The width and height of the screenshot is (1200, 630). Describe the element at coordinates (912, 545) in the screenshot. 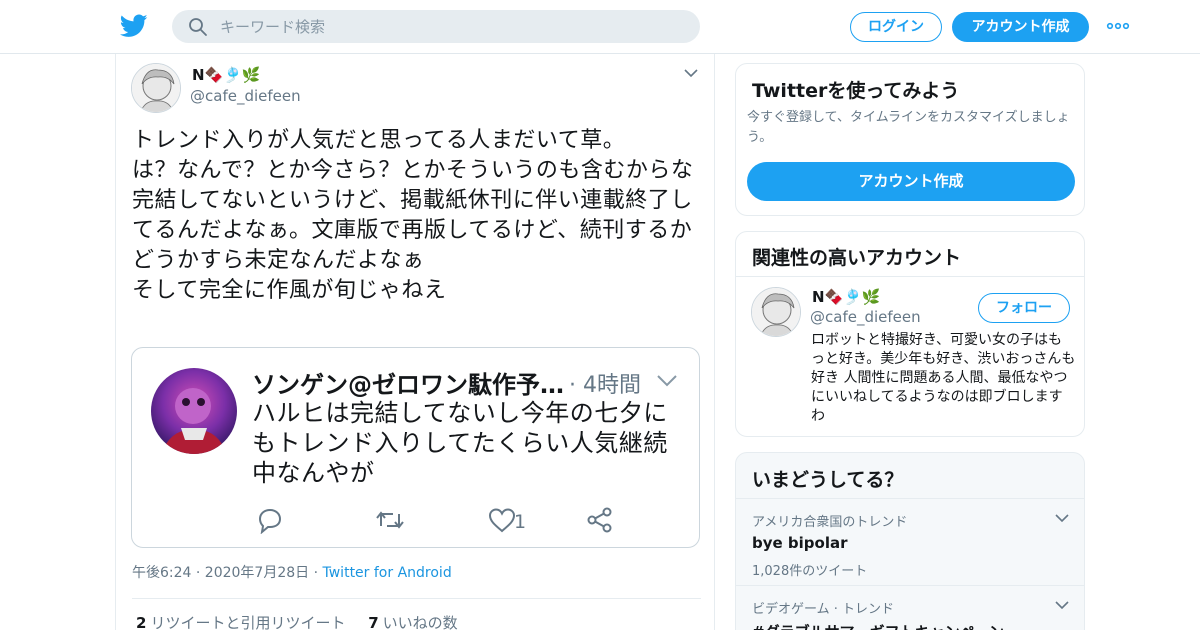

I see `trend-item: アメリカ合衆国のトレンド bye bipolar 1,028件のツイート` at that location.